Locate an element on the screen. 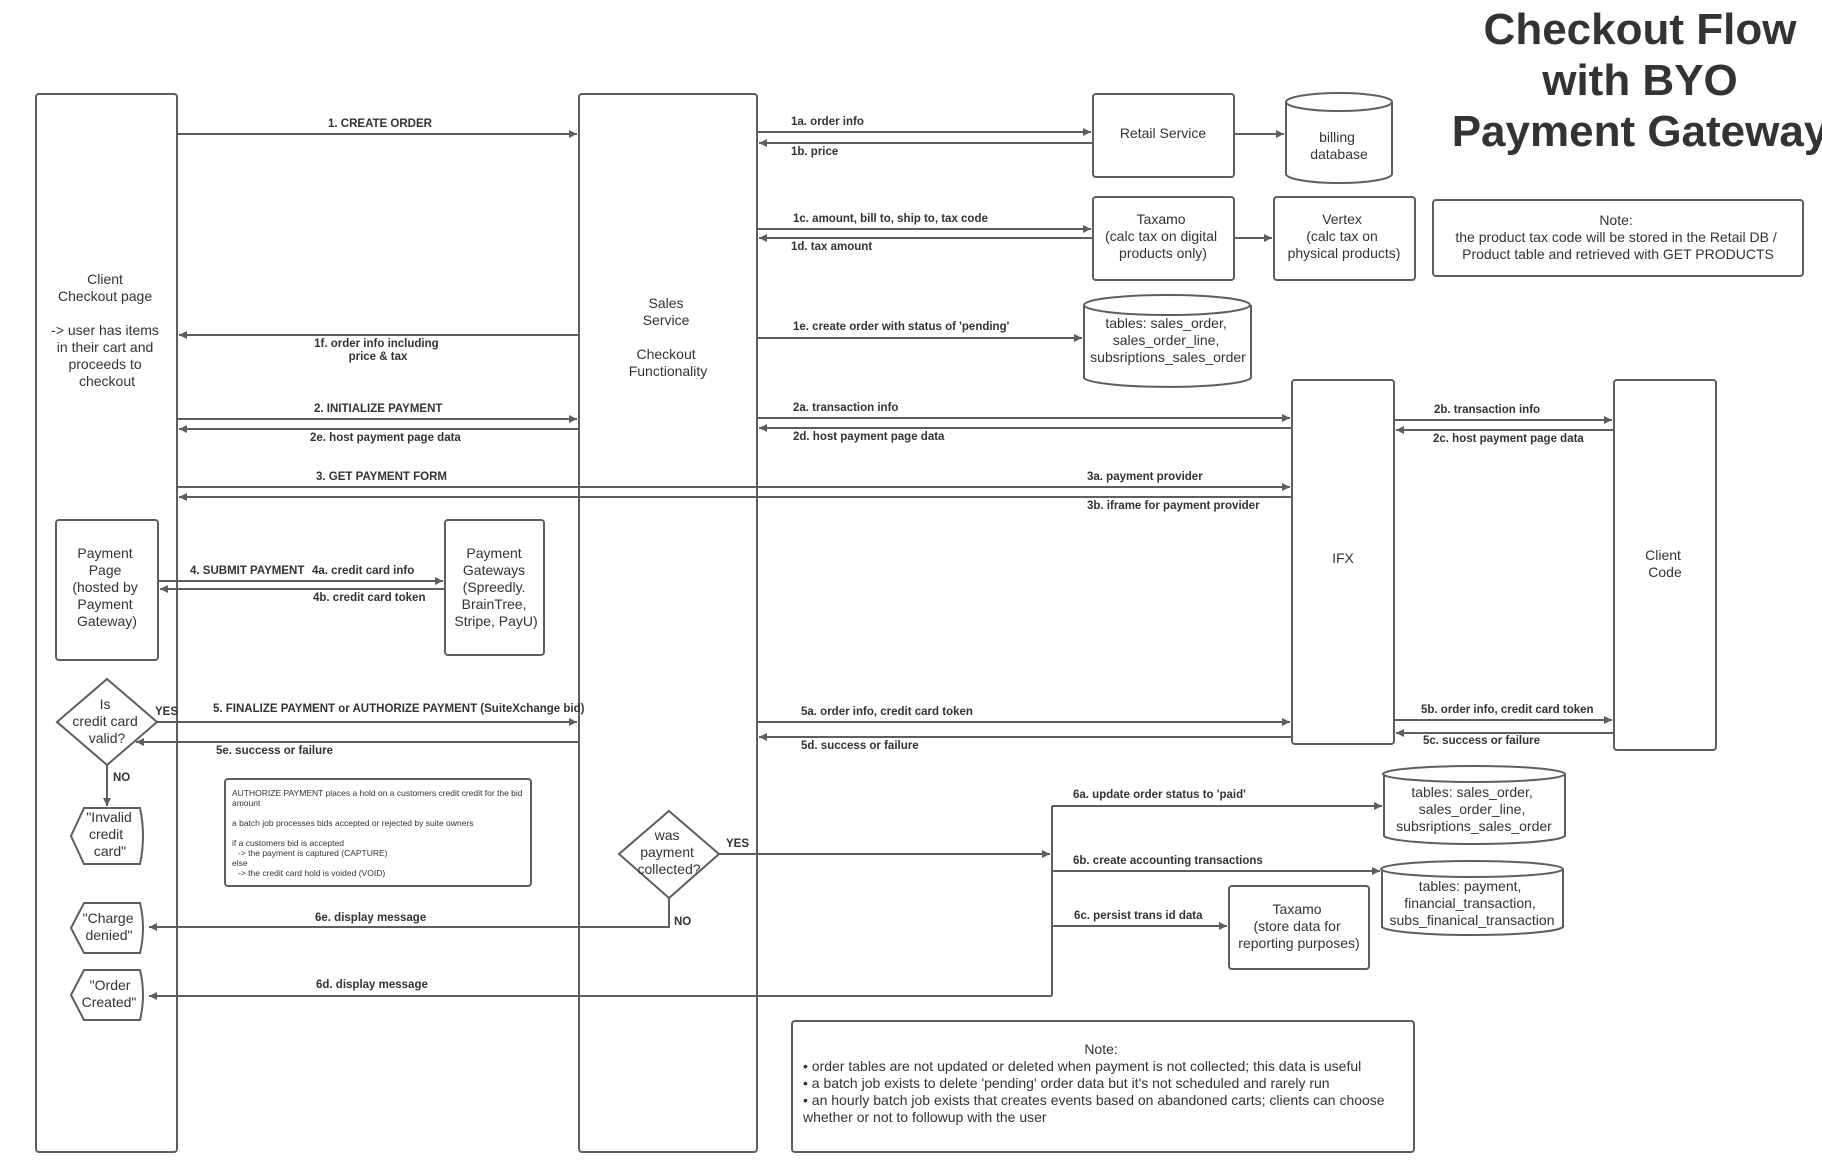 The height and width of the screenshot is (1164, 1822). charge-denied-message: "Charge denied" is located at coordinates (106, 928).